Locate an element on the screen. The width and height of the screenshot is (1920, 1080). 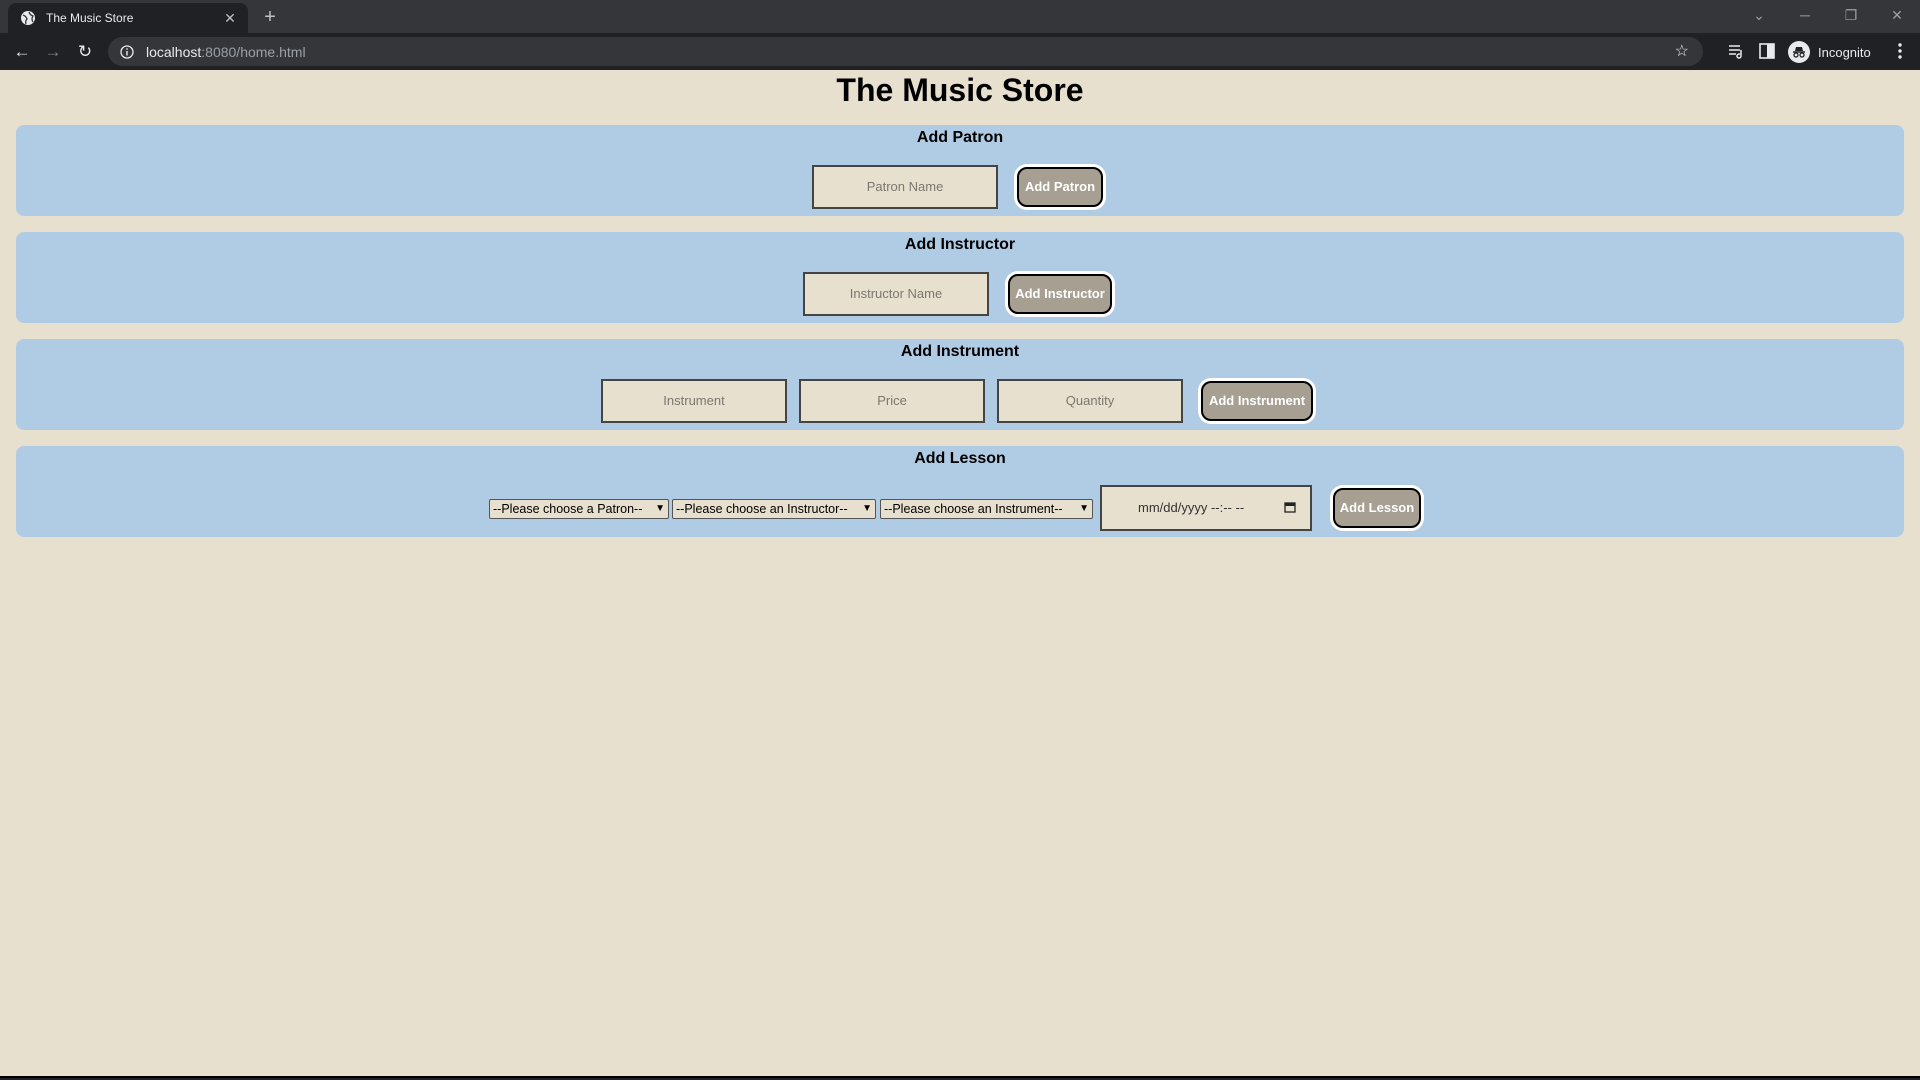
site-info-icon is located at coordinates (127, 52).